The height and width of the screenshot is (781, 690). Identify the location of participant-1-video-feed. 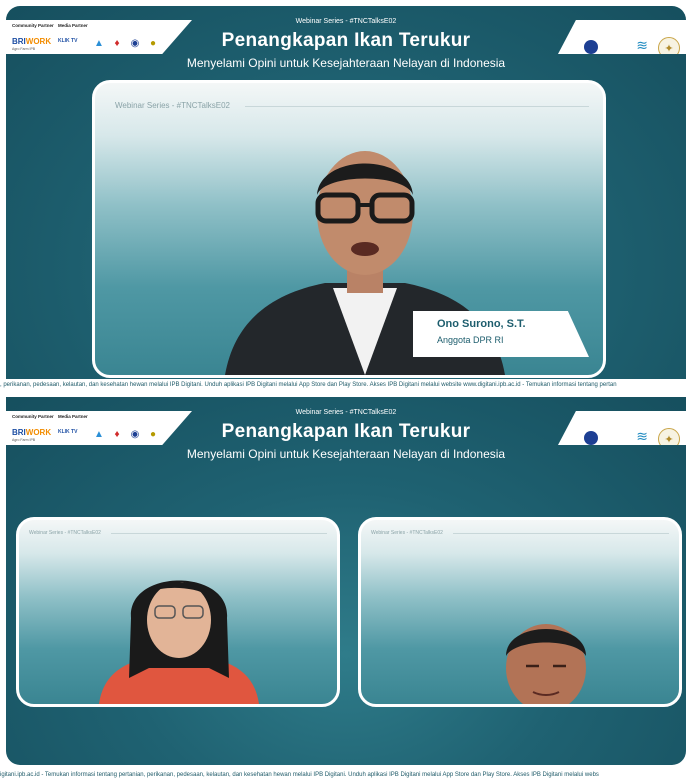
(179, 642).